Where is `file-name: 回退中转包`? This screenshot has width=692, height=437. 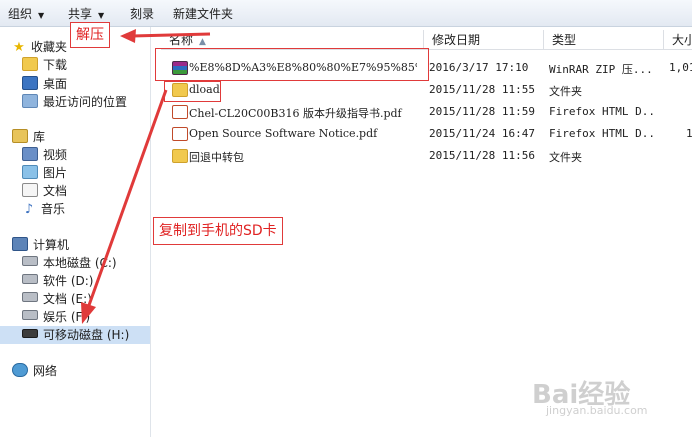 file-name: 回退中转包 is located at coordinates (216, 157).